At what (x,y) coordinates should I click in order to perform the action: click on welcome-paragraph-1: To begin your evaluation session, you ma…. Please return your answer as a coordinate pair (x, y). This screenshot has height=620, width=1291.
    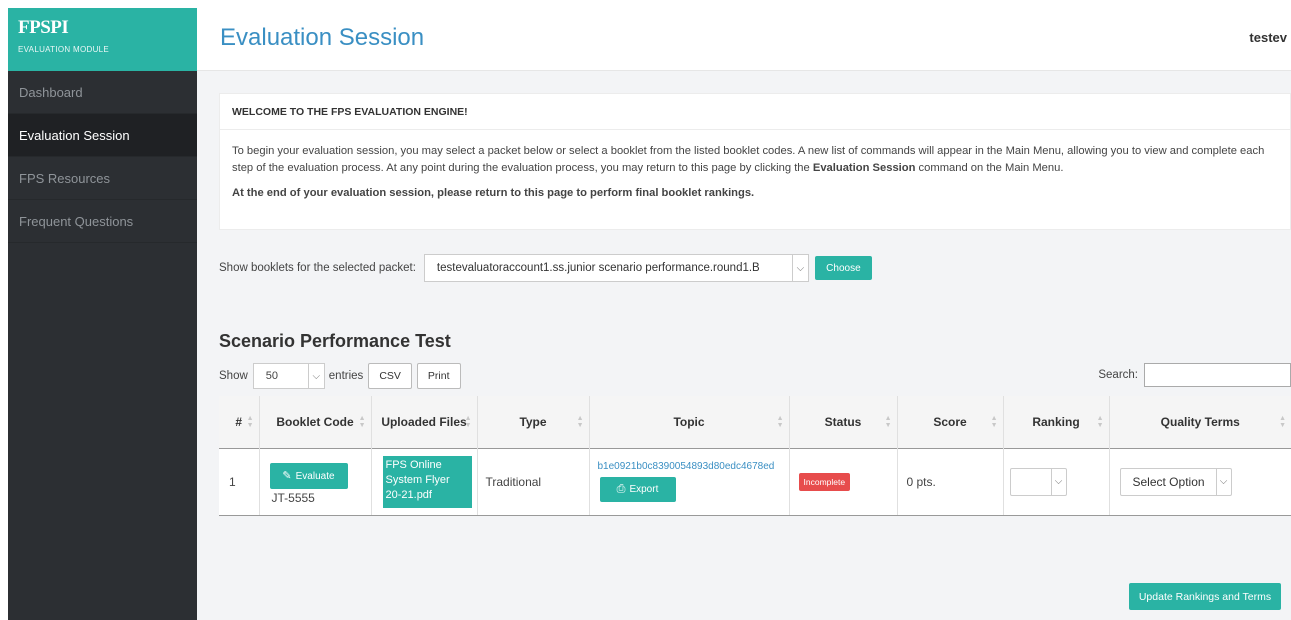
    Looking at the image, I should click on (755, 160).